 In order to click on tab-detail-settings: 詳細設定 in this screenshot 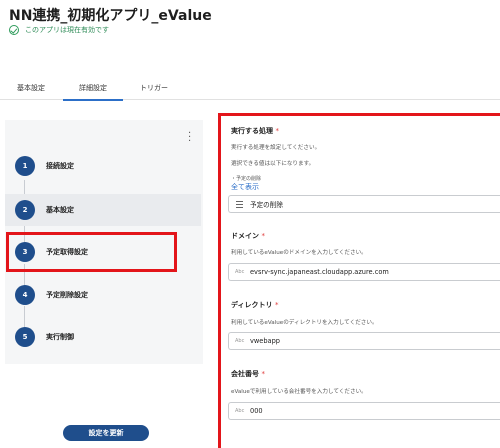, I will do `click(93, 92)`.